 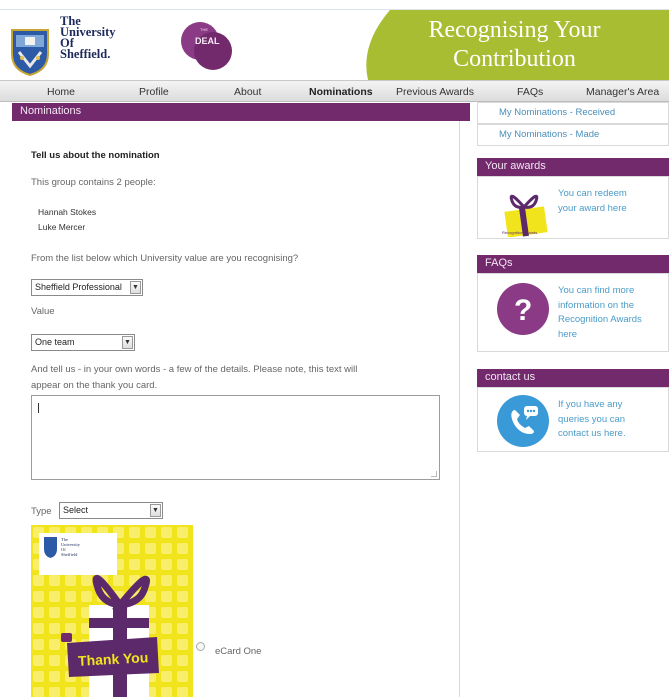 What do you see at coordinates (235, 437) in the screenshot?
I see `details-textarea` at bounding box center [235, 437].